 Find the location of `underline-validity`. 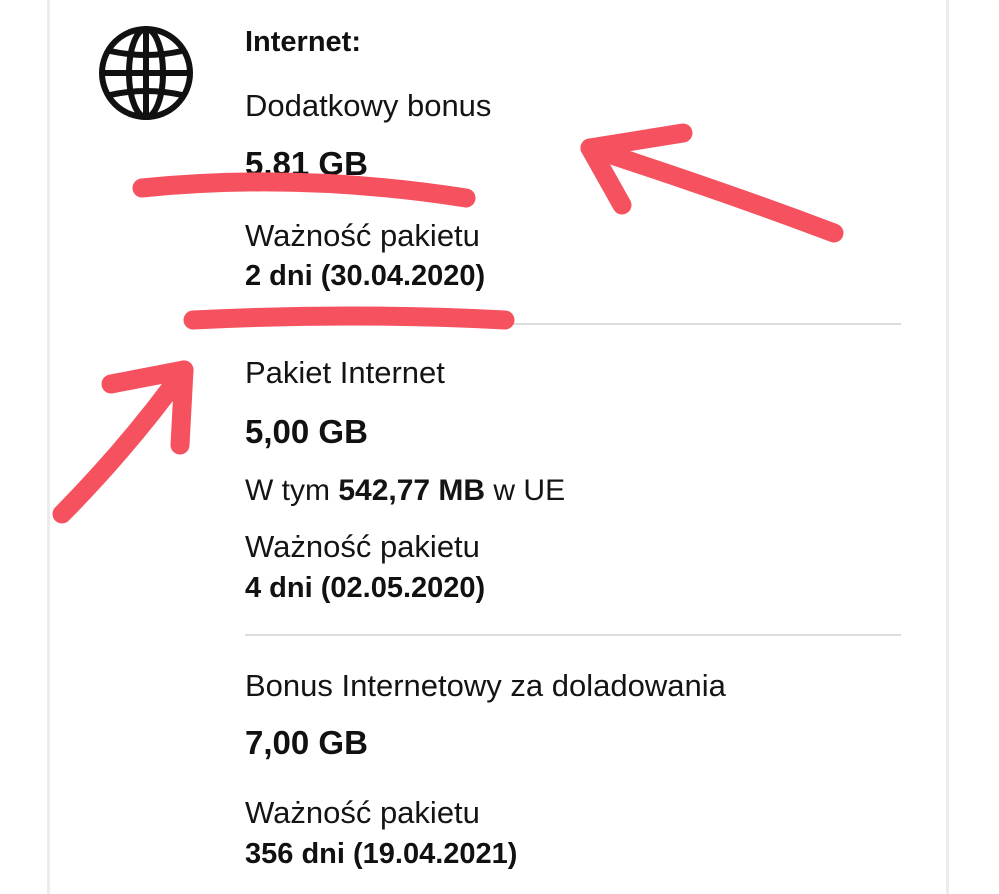

underline-validity is located at coordinates (349, 318).